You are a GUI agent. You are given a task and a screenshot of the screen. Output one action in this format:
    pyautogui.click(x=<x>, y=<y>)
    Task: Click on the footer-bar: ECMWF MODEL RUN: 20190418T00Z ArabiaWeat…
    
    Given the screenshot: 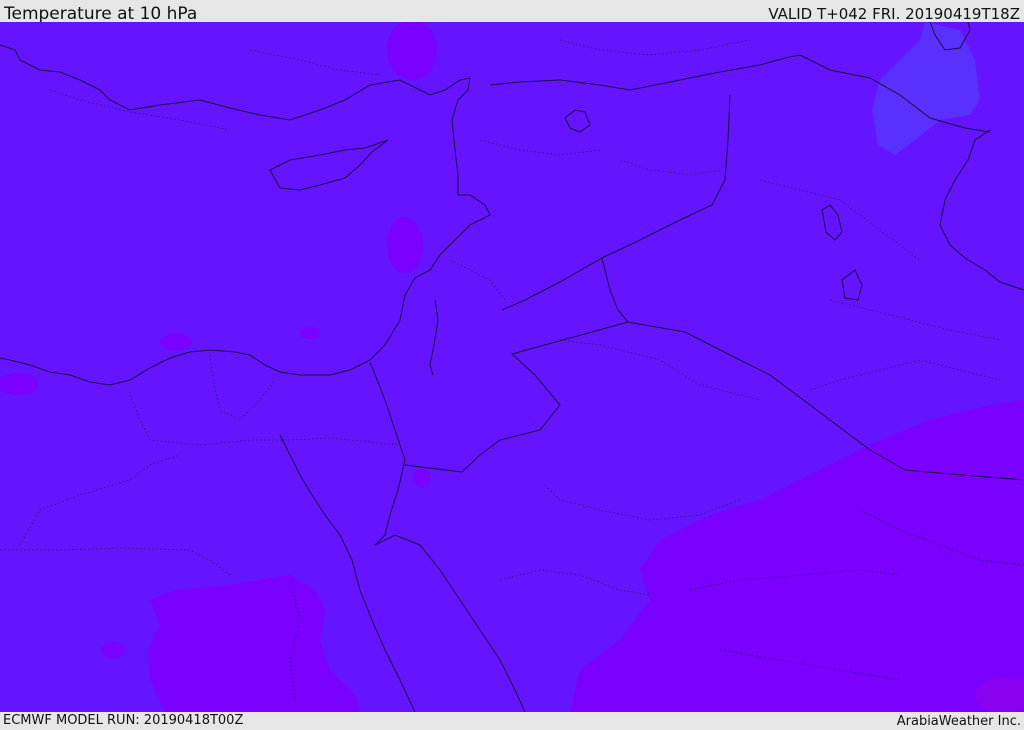 What is the action you would take?
    pyautogui.click(x=512, y=720)
    